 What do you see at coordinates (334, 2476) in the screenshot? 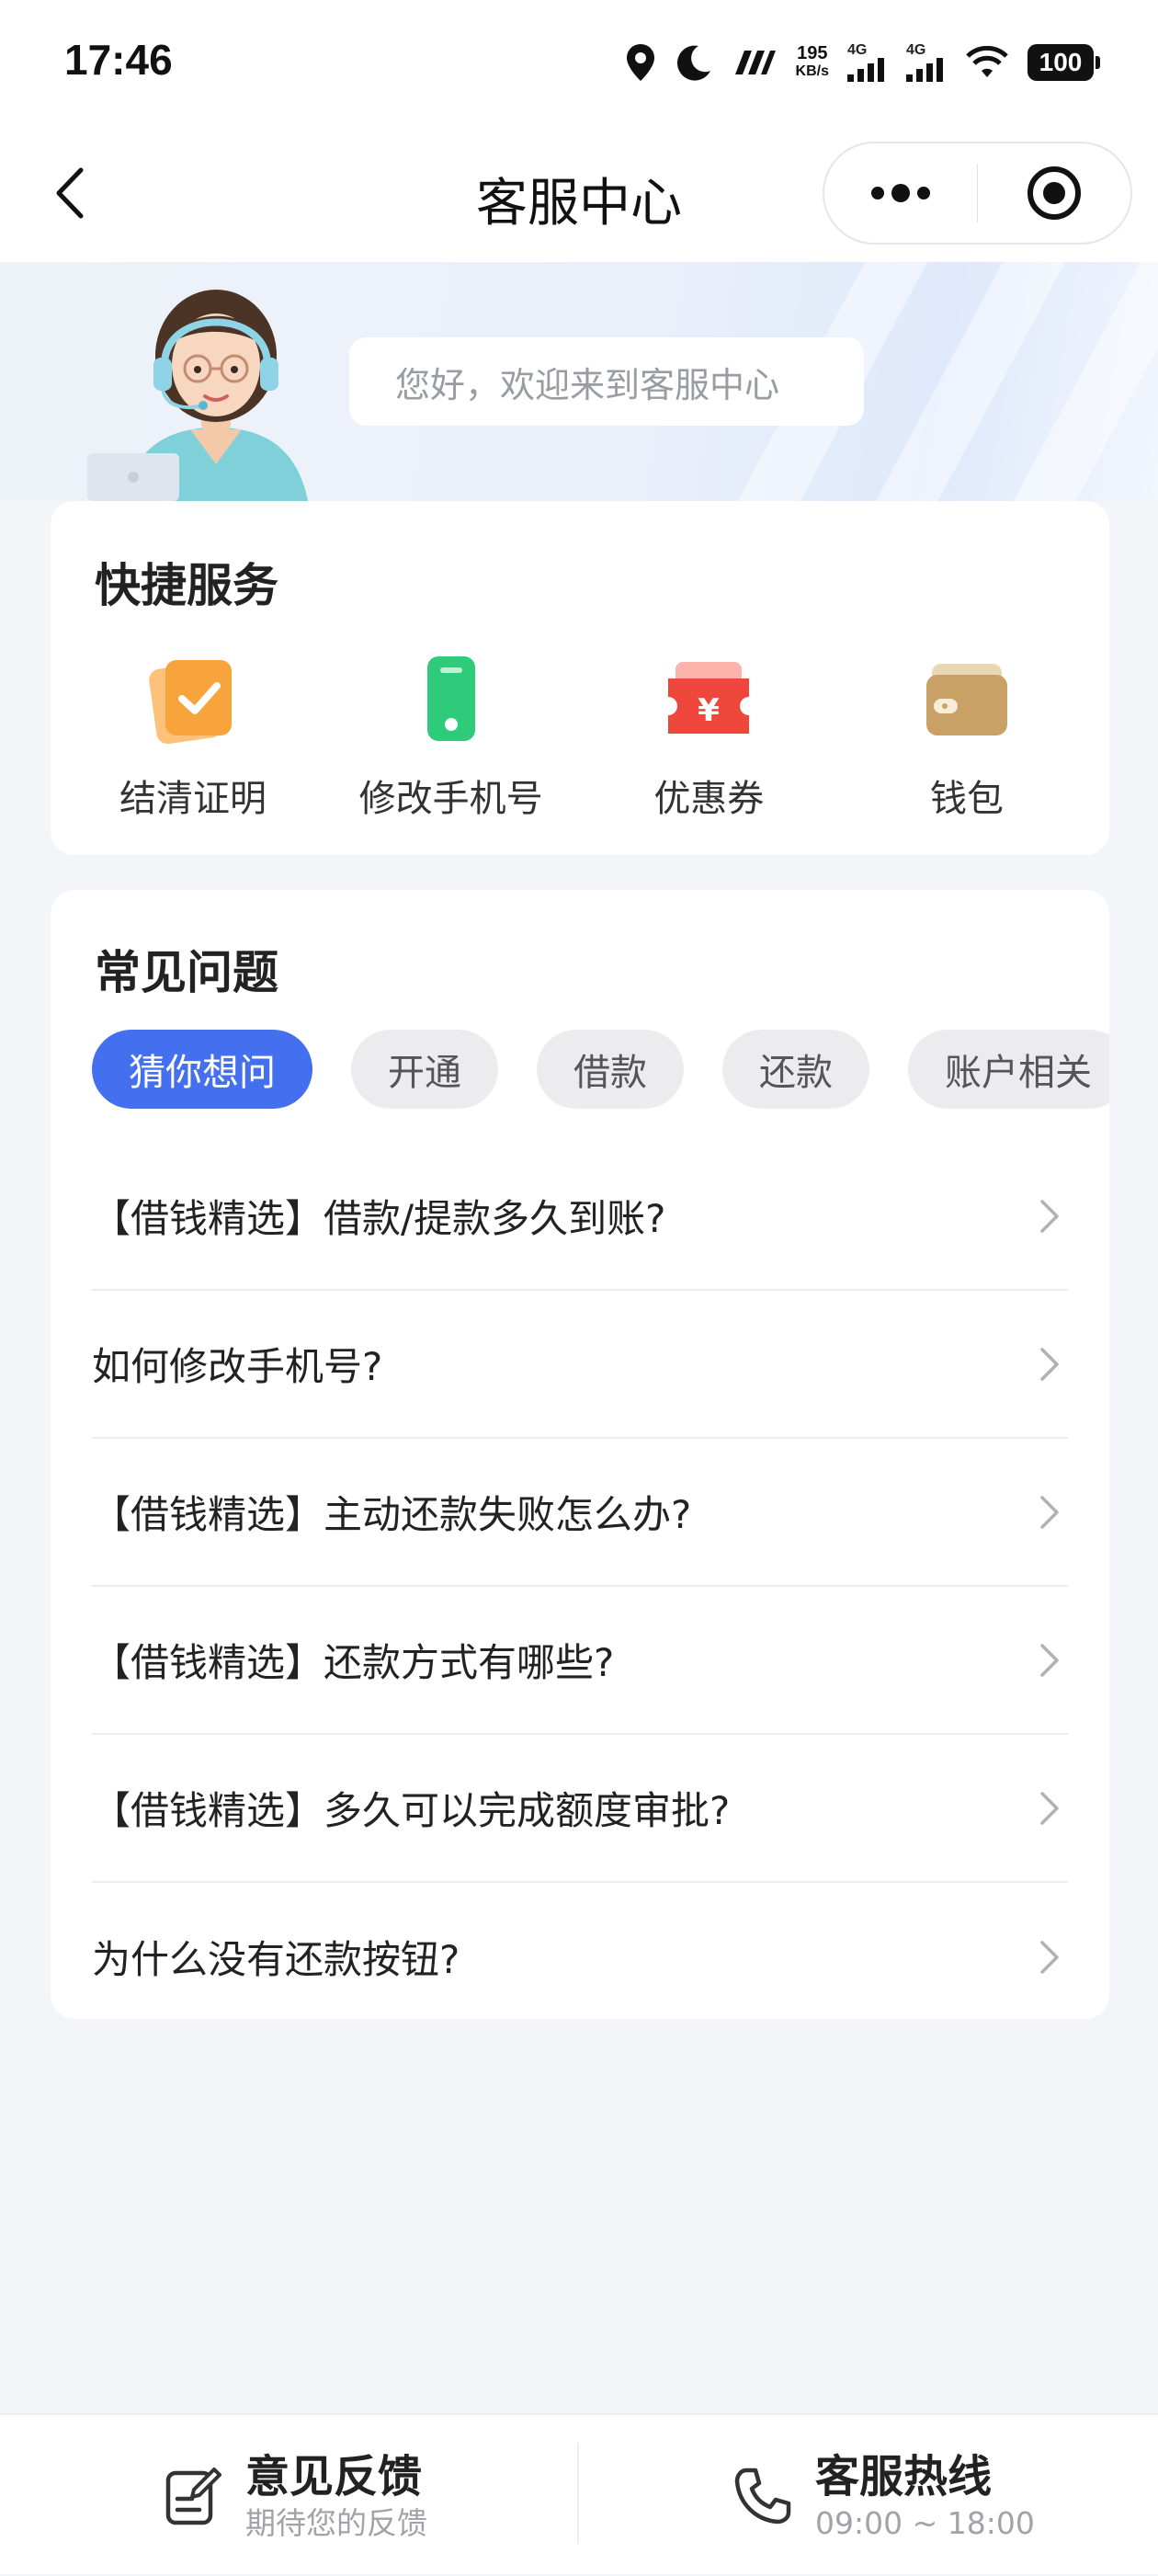
I see `feedback-title: 意见反馈` at bounding box center [334, 2476].